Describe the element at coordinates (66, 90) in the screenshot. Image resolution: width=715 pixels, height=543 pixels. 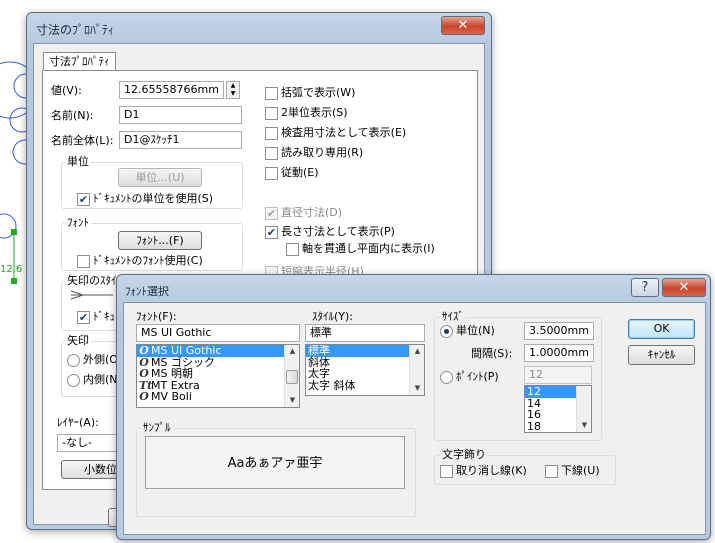
I see `value-label: 値(V):` at that location.